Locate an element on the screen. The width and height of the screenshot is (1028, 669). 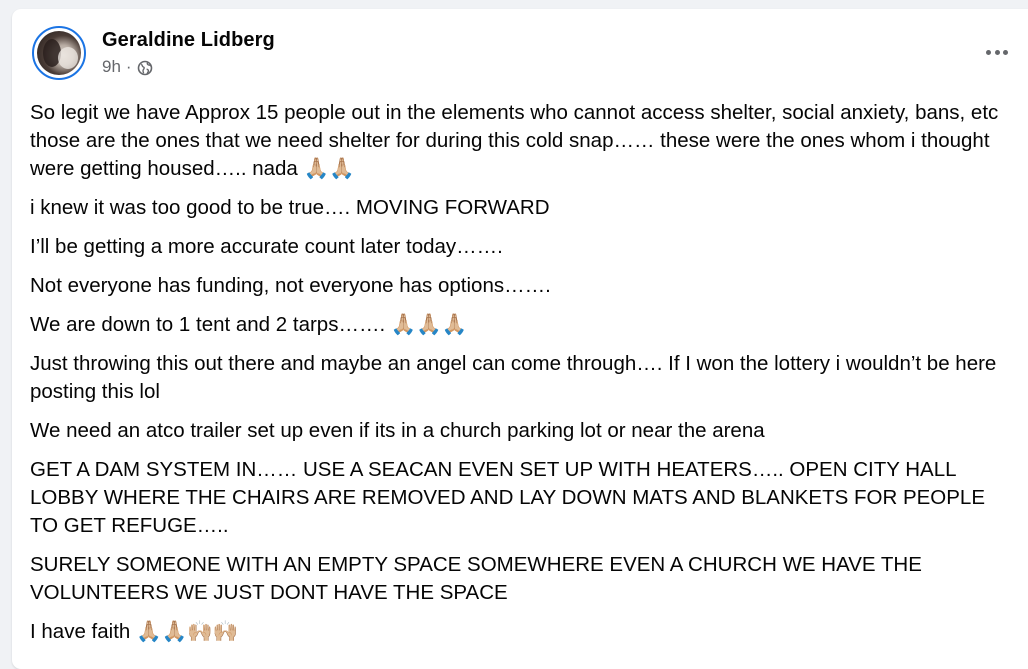
globe-icon is located at coordinates (145, 68).